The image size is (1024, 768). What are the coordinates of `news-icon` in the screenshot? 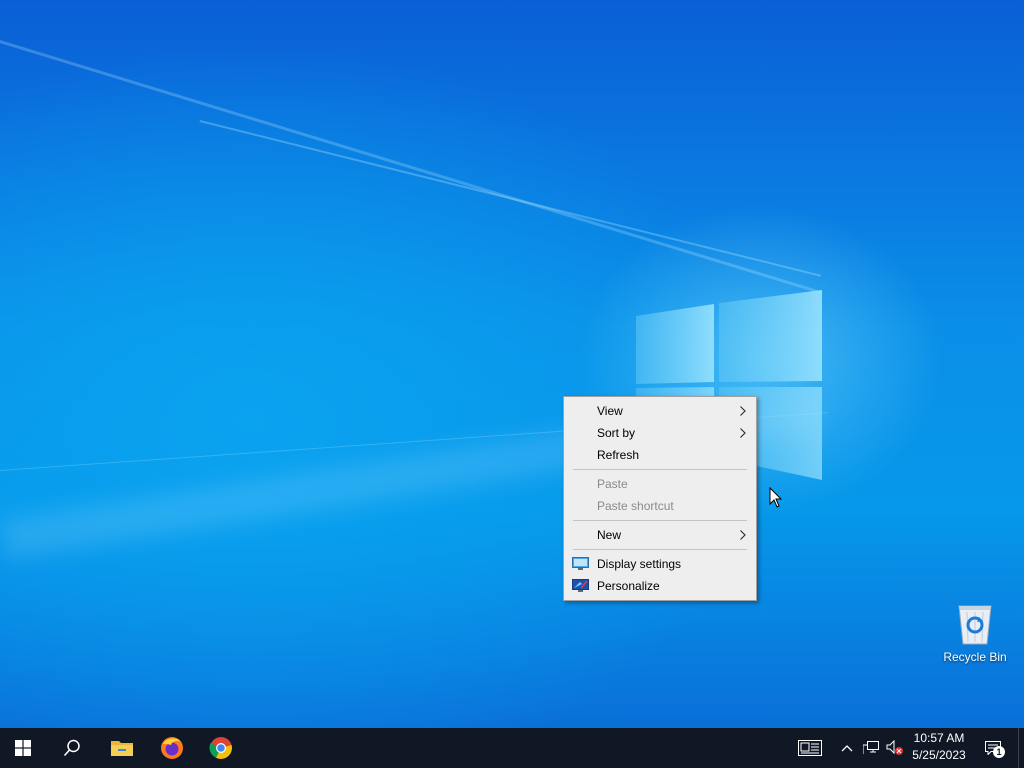 It's located at (810, 748).